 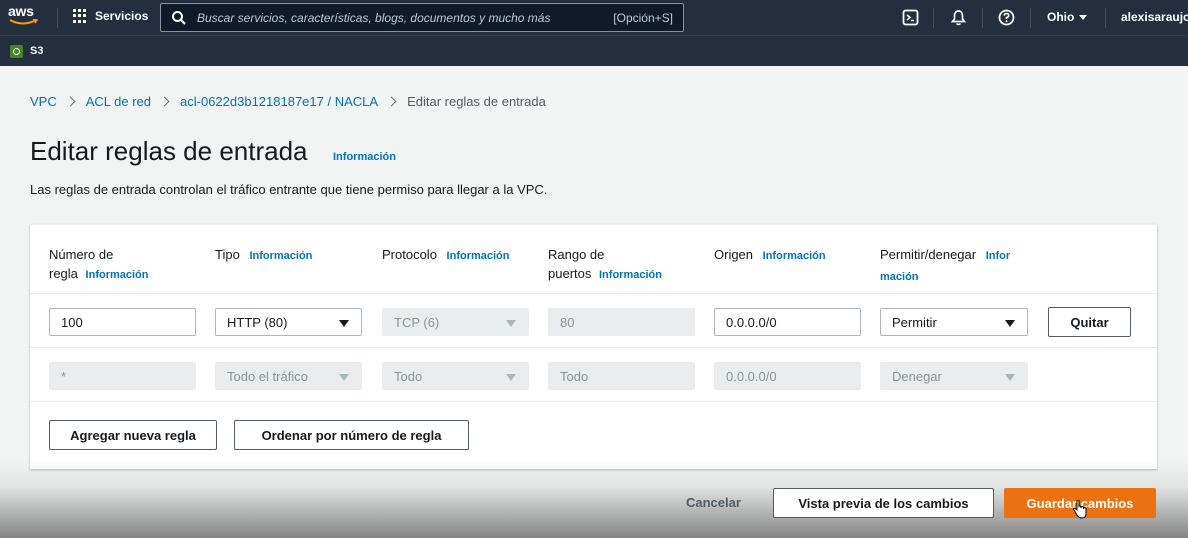 I want to click on grid-icon, so click(x=80, y=16).